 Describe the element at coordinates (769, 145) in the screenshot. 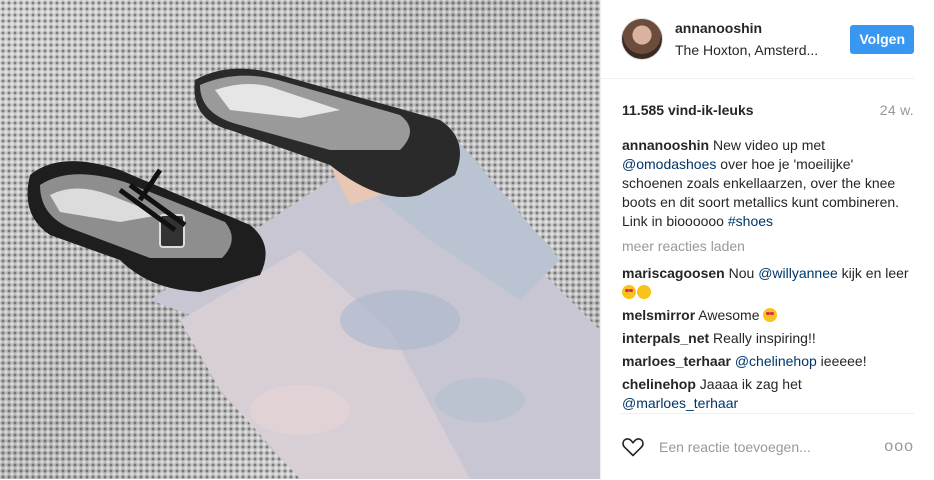

I see `caption-text-1: New video up met` at that location.